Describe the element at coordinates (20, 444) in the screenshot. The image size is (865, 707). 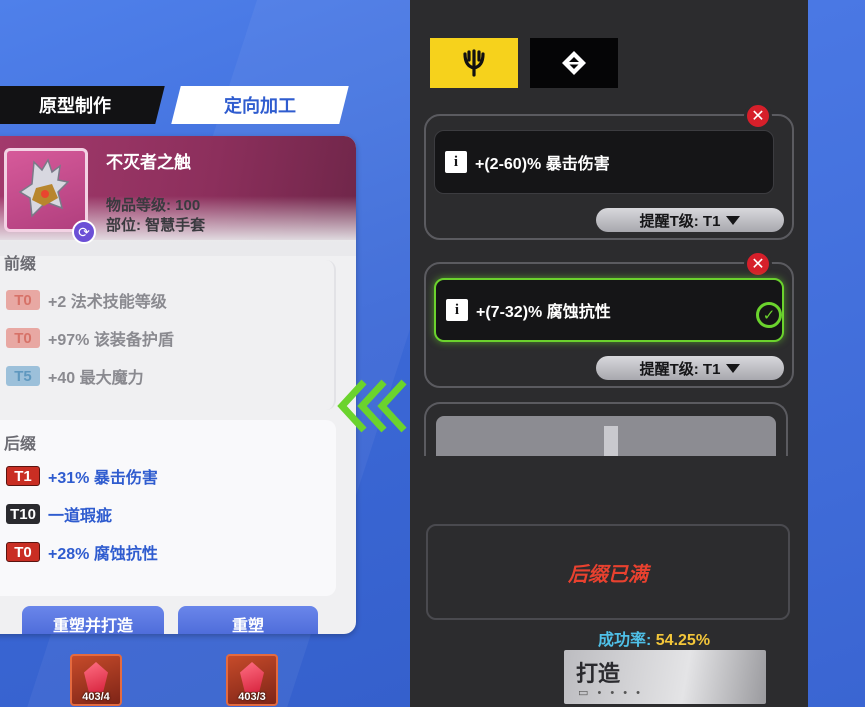
I see `suffix-label: 后缀` at that location.